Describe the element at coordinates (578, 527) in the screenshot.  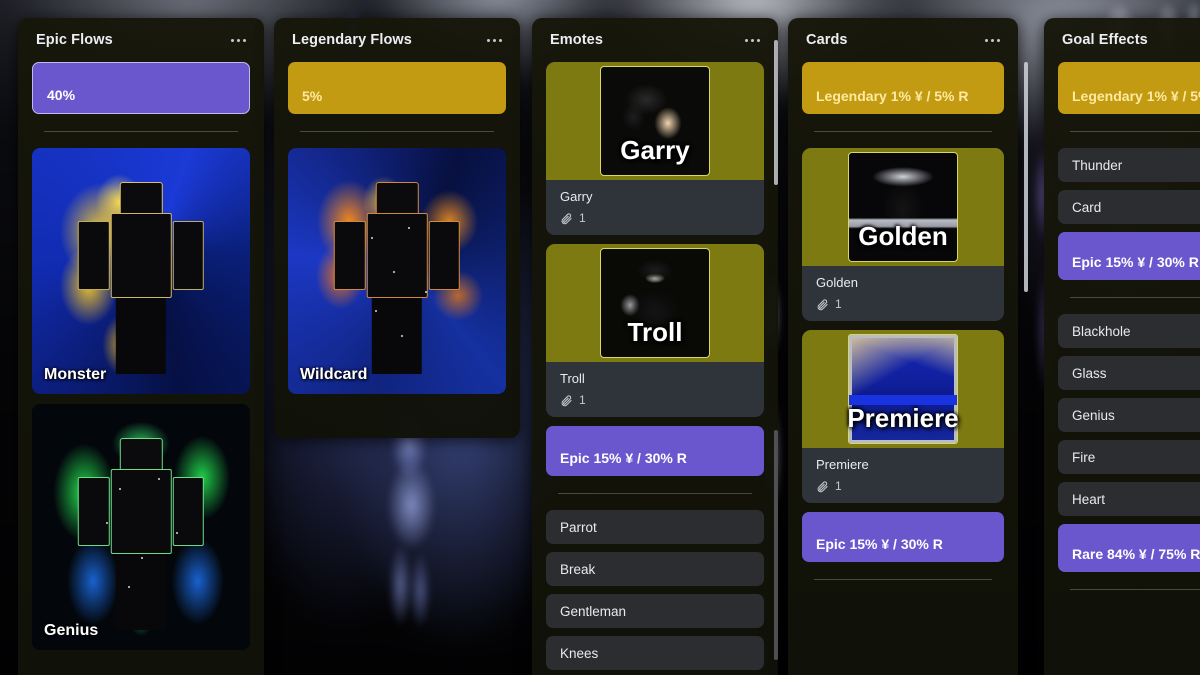
I see `list-item-label: Parrot` at that location.